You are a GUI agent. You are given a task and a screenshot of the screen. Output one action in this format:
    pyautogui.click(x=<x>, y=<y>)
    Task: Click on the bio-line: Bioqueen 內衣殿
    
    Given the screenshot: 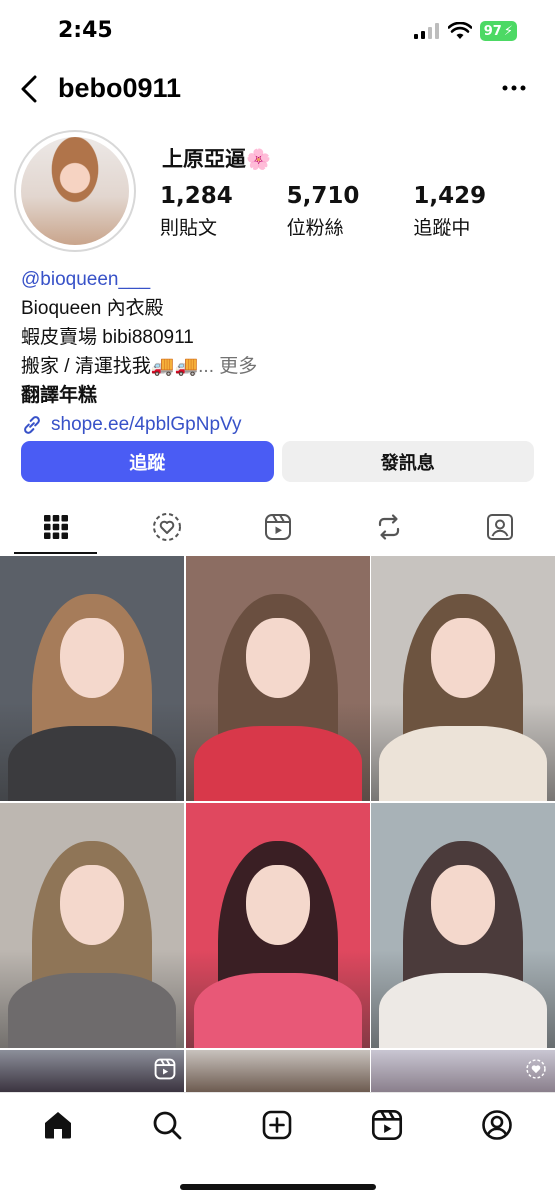 What is the action you would take?
    pyautogui.click(x=92, y=308)
    